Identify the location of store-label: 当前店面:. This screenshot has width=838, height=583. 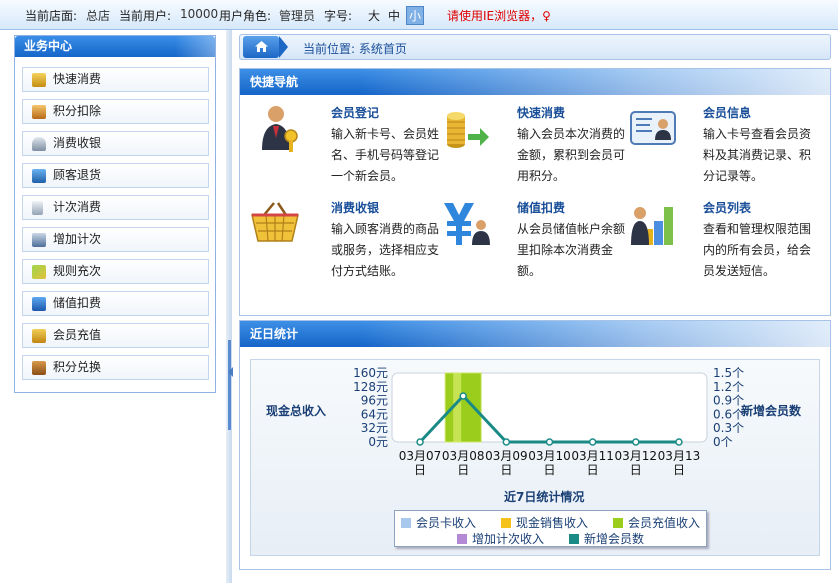
(51, 16).